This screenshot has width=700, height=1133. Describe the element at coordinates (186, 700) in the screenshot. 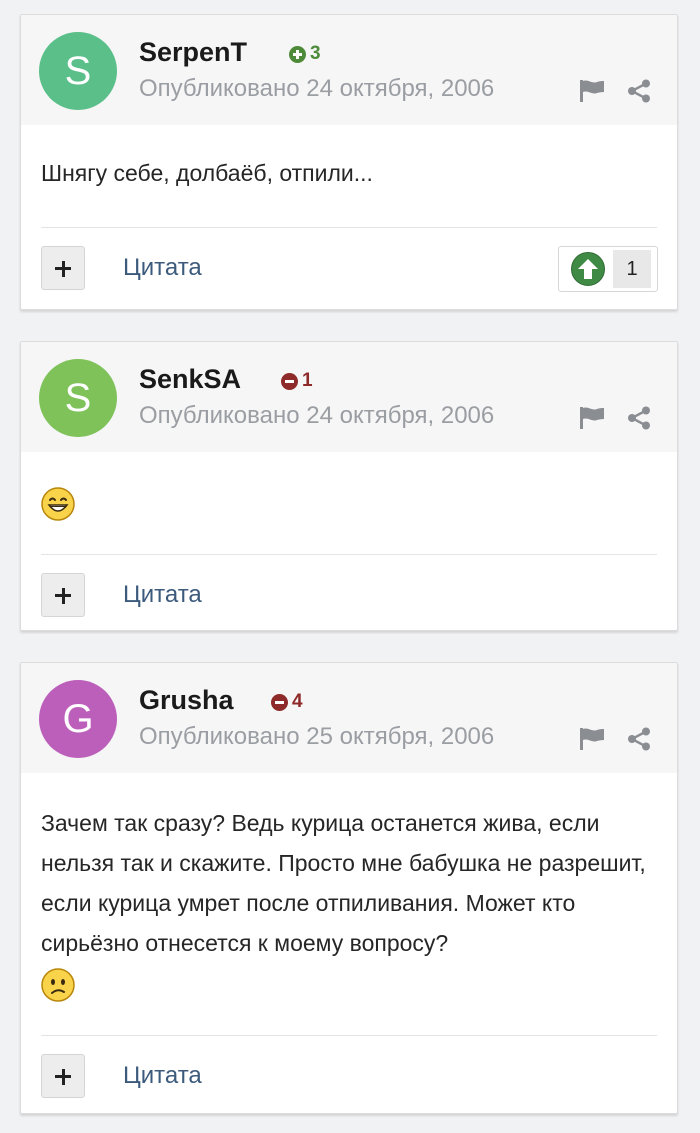

I see `author-name: Grusha` at that location.